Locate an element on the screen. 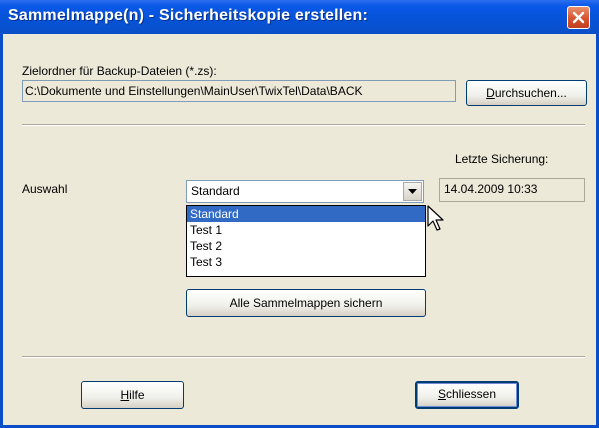 This screenshot has width=599, height=428. close-dialog-button: Schliessen is located at coordinates (467, 395).